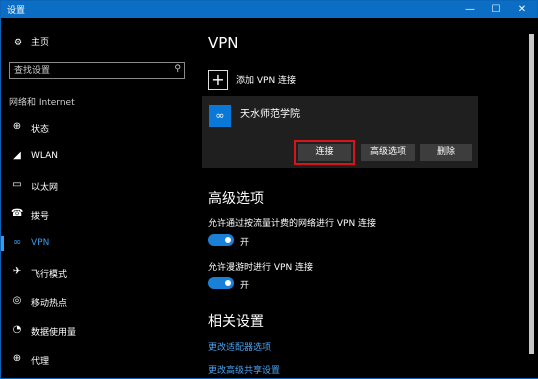  Describe the element at coordinates (324, 152) in the screenshot. I see `connect-button: 连接` at that location.